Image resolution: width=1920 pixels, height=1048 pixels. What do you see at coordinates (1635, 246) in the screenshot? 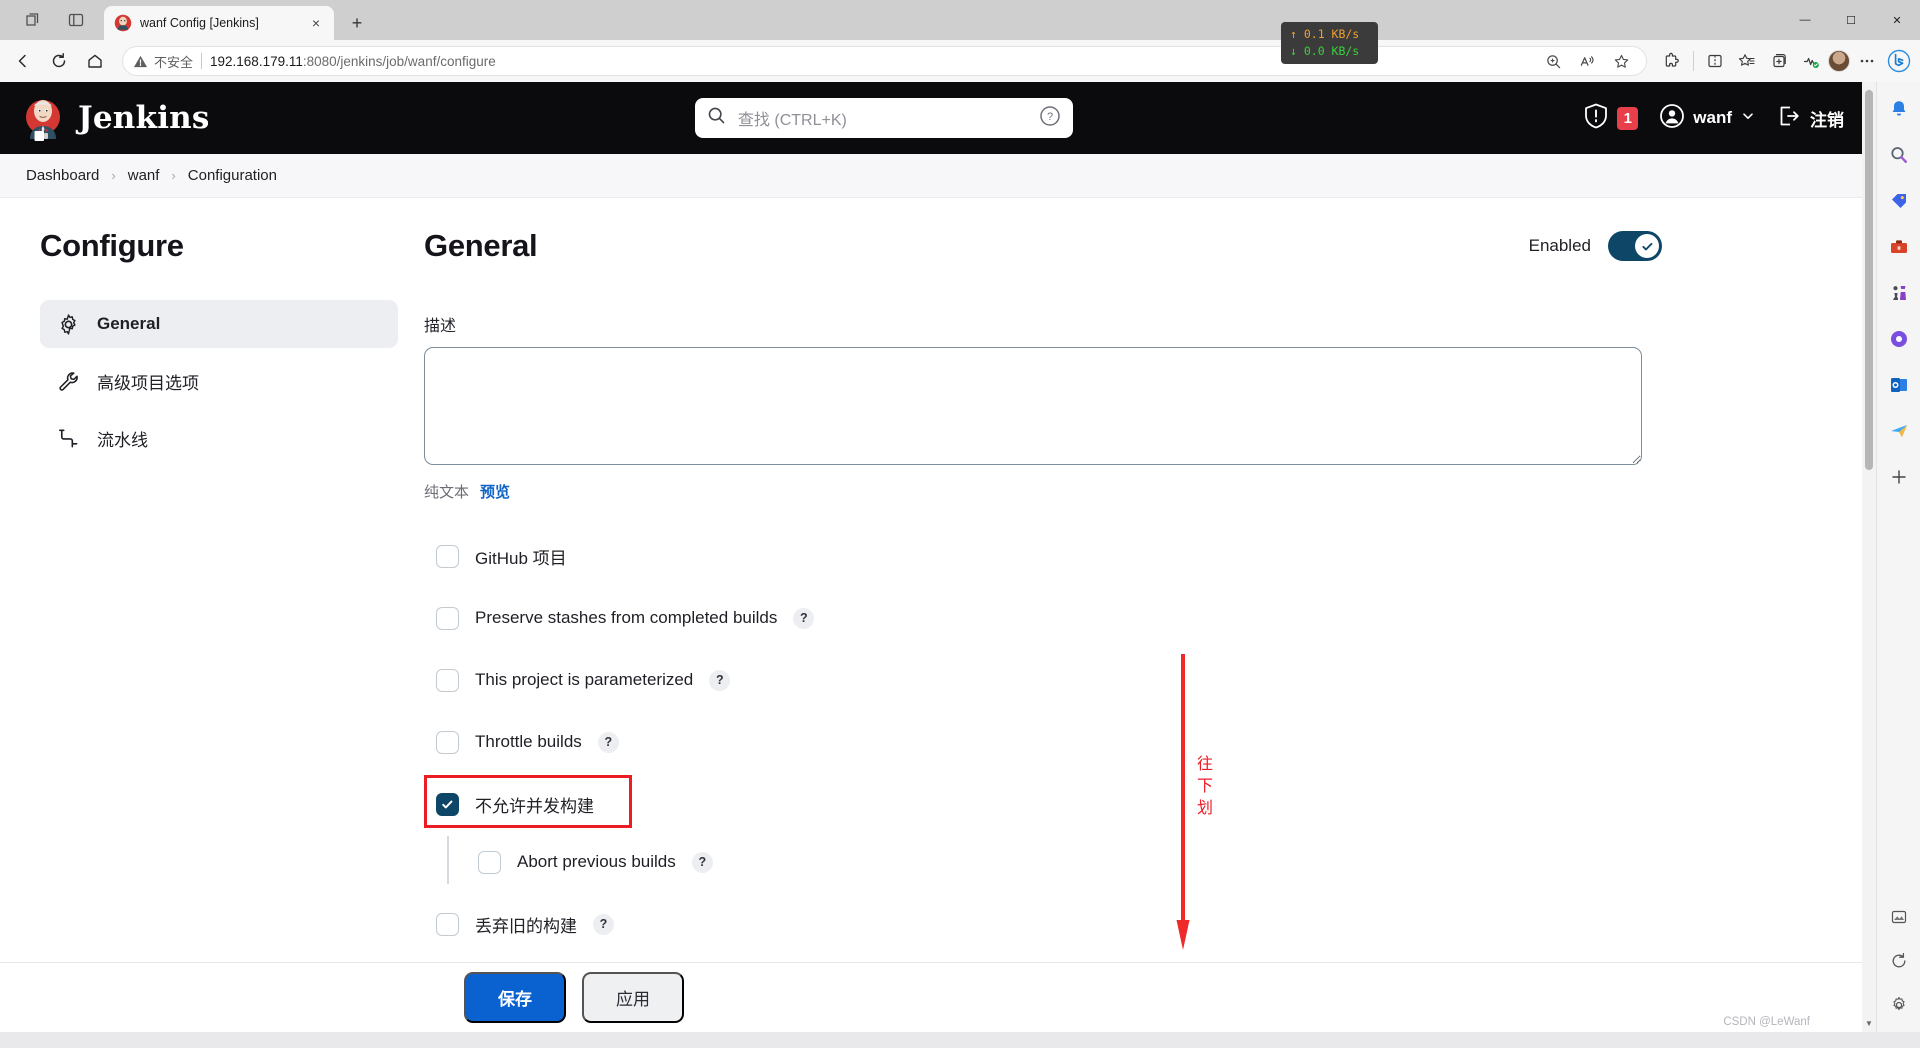
I see `enabled-toggle` at bounding box center [1635, 246].